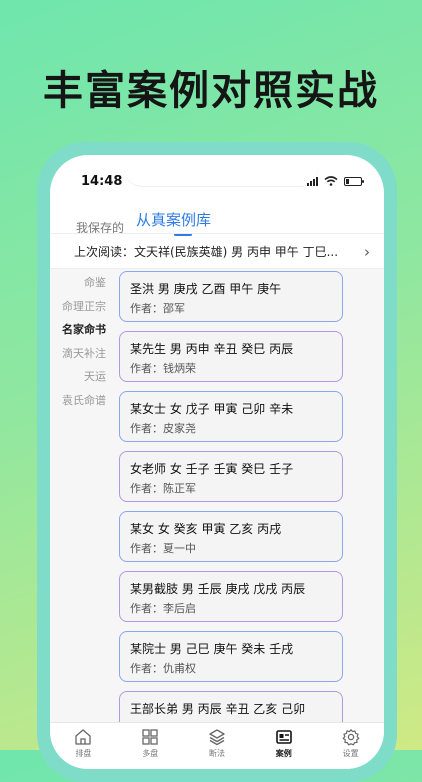 The height and width of the screenshot is (782, 422). Describe the element at coordinates (163, 548) in the screenshot. I see `case-author: 作者：夏一中` at that location.